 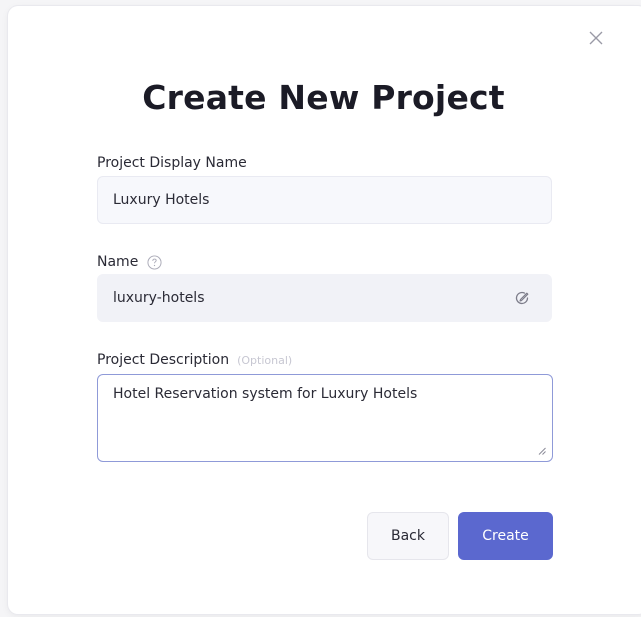 I want to click on create-button: Create, so click(x=505, y=536).